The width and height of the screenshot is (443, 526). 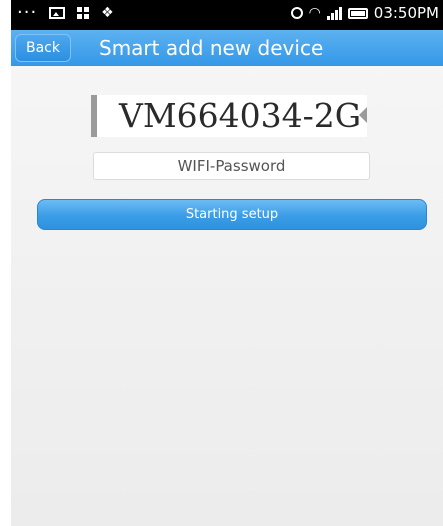 I want to click on signal-icon, so click(x=334, y=13).